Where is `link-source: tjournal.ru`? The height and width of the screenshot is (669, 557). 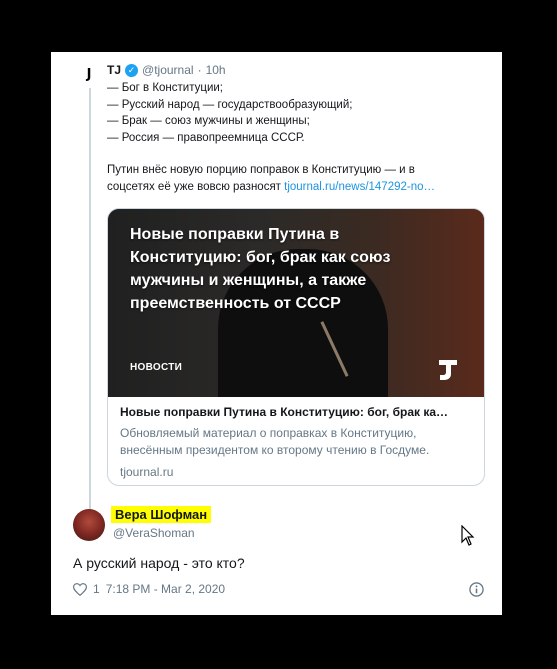
link-source: tjournal.ru is located at coordinates (147, 472).